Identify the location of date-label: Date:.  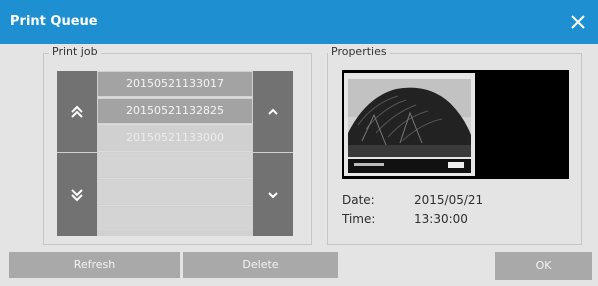
(358, 200).